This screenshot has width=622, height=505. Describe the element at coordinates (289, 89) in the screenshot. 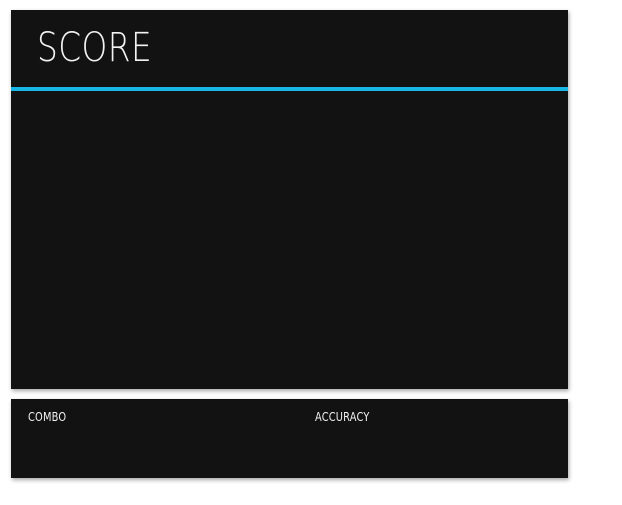

I see `score-divider` at that location.